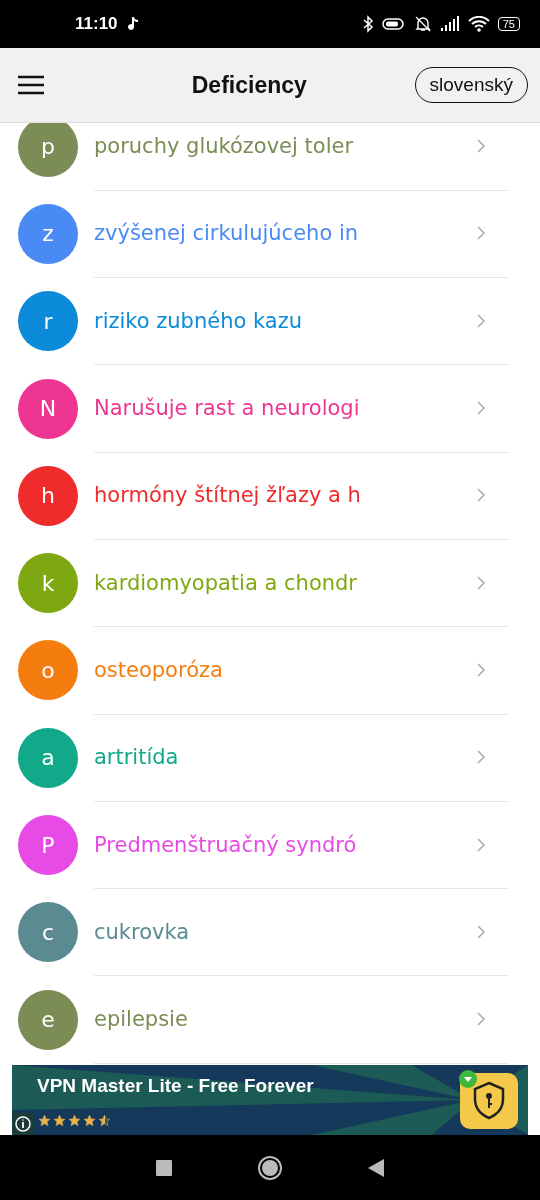  Describe the element at coordinates (137, 757) in the screenshot. I see `item-label: artritída` at that location.